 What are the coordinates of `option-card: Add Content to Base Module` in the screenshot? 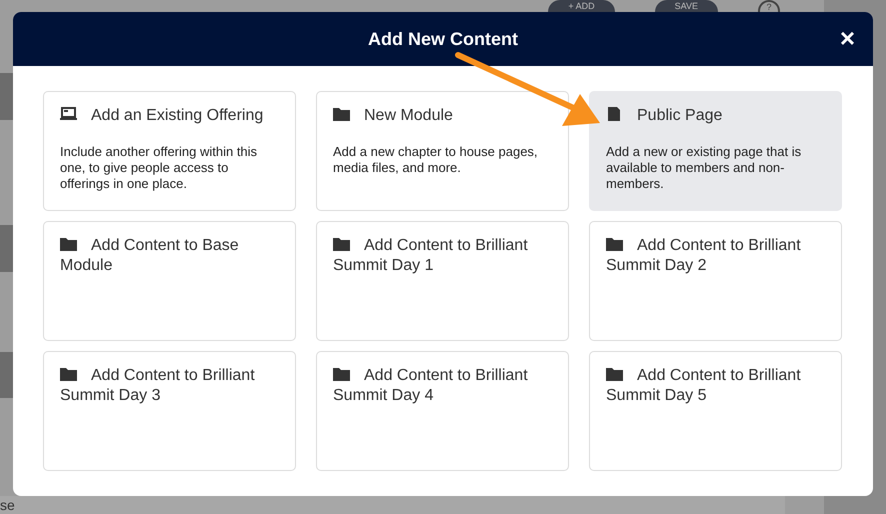 It's located at (169, 281).